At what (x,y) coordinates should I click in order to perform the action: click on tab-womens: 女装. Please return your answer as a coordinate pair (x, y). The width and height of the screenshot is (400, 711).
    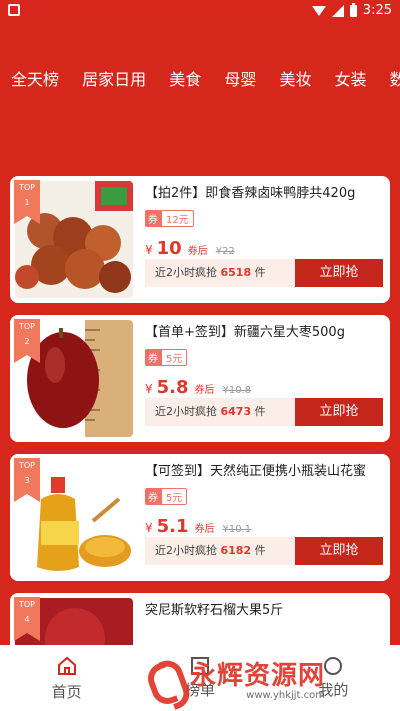
    Looking at the image, I should click on (351, 80).